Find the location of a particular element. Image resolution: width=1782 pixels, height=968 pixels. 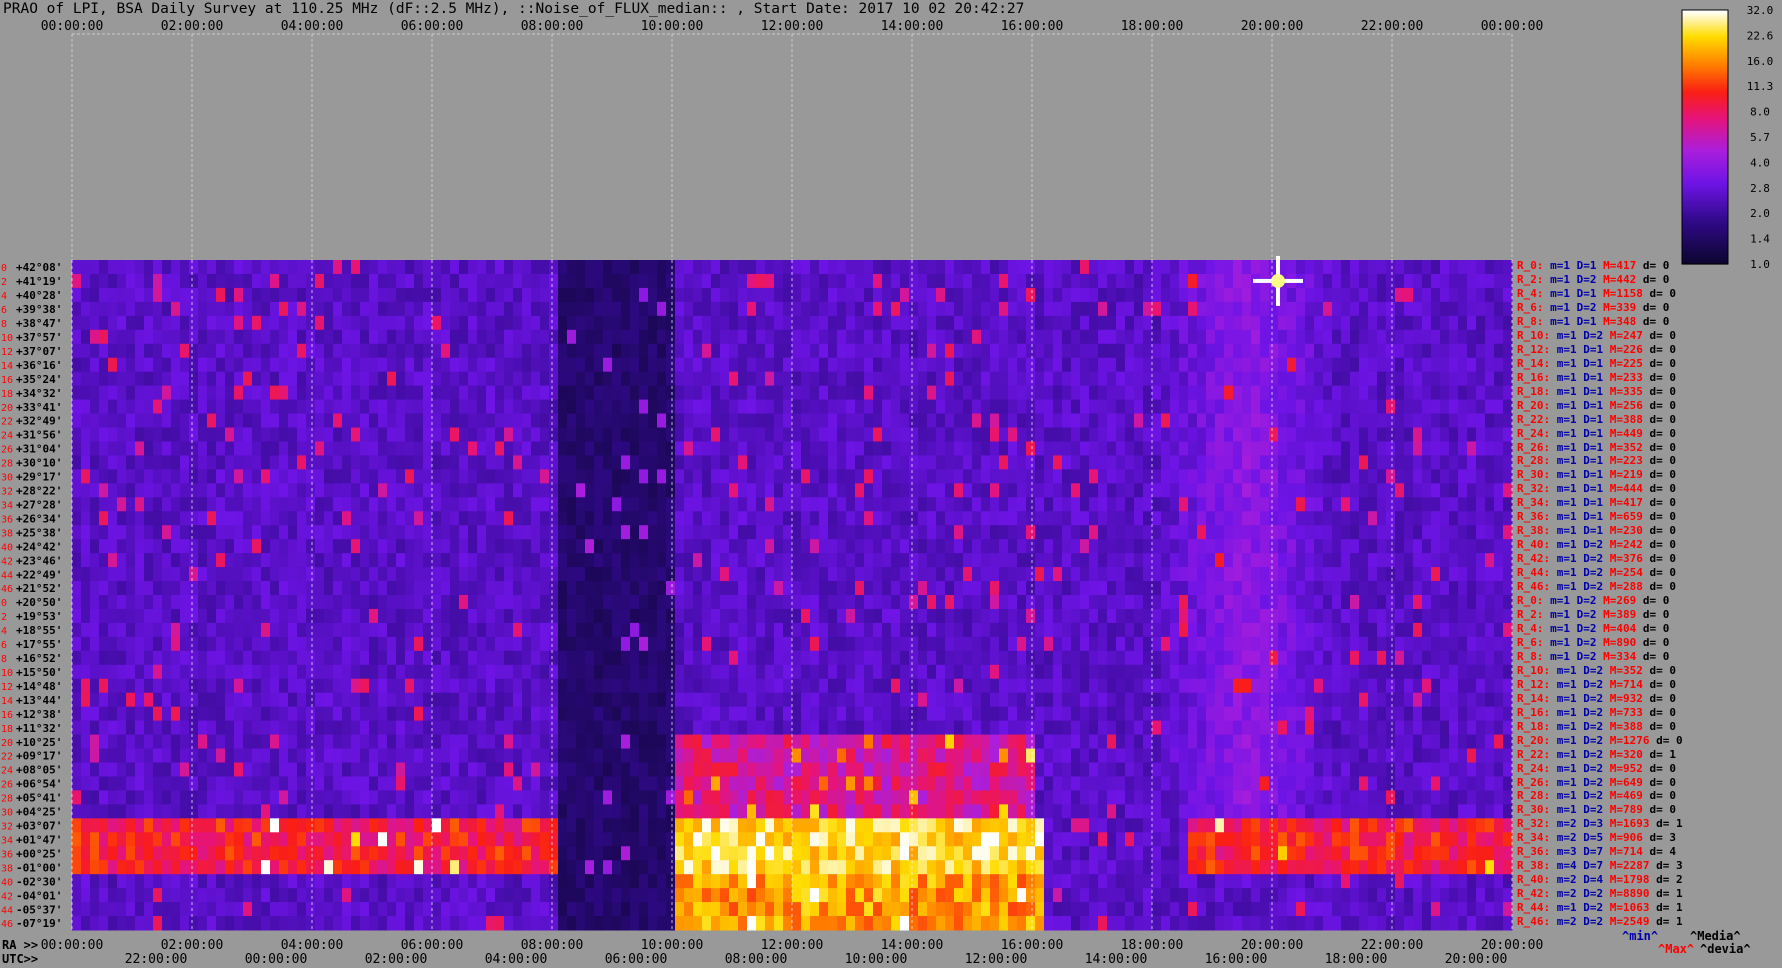

legend-d: d= 3 is located at coordinates (1663, 838).